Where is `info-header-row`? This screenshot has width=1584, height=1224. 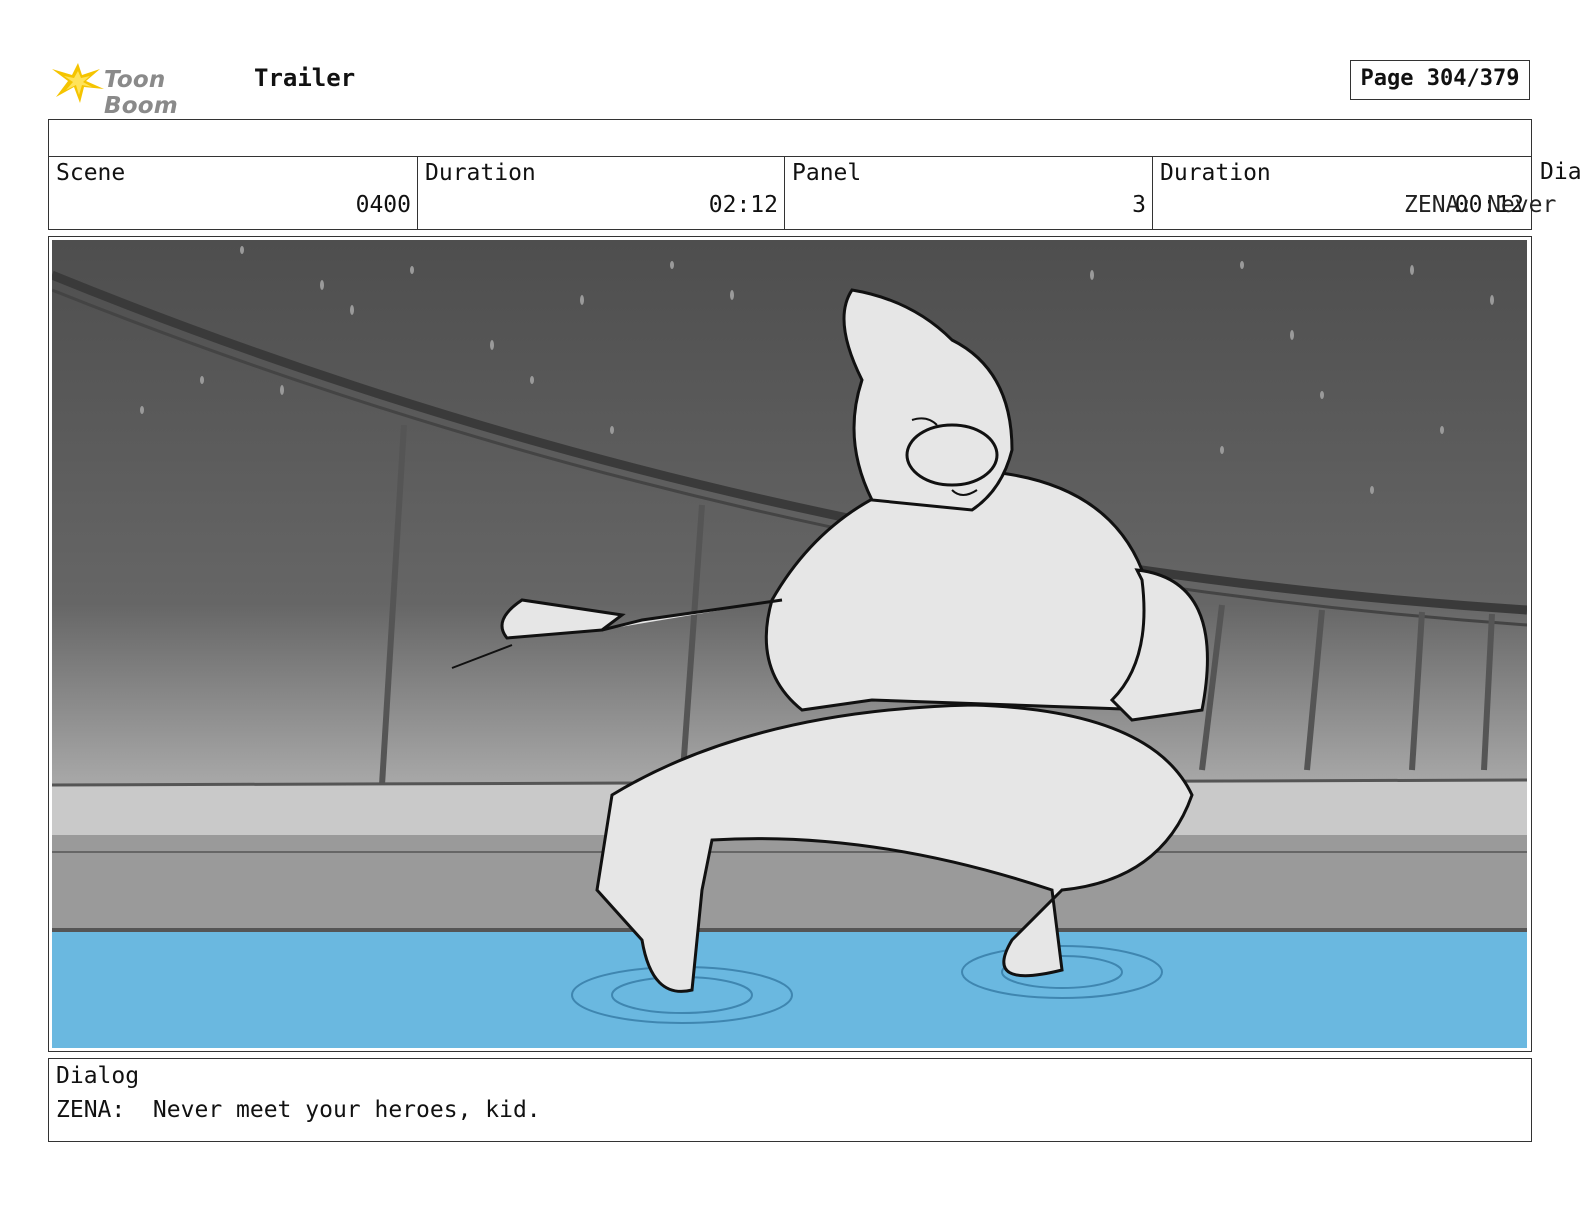 info-header-row is located at coordinates (790, 138).